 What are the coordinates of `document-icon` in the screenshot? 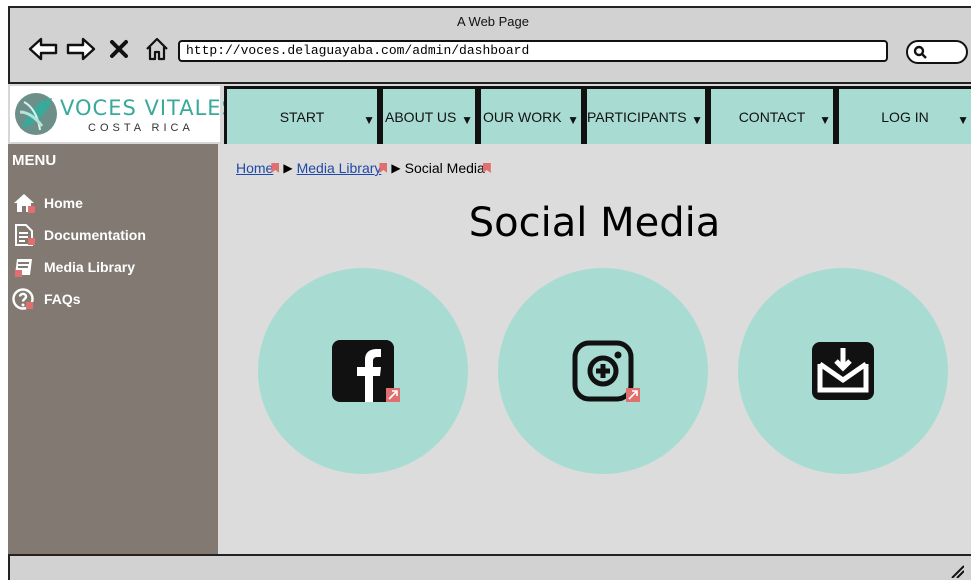 It's located at (25, 235).